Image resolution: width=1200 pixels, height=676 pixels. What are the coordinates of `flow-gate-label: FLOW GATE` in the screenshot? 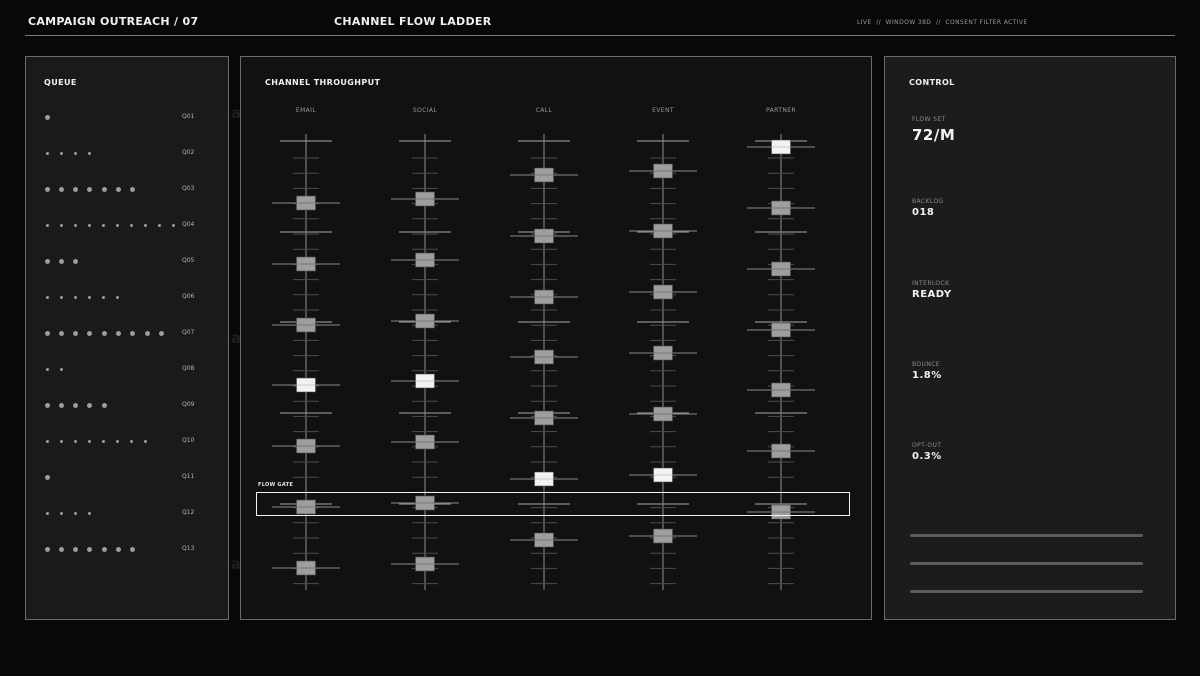 It's located at (276, 485).